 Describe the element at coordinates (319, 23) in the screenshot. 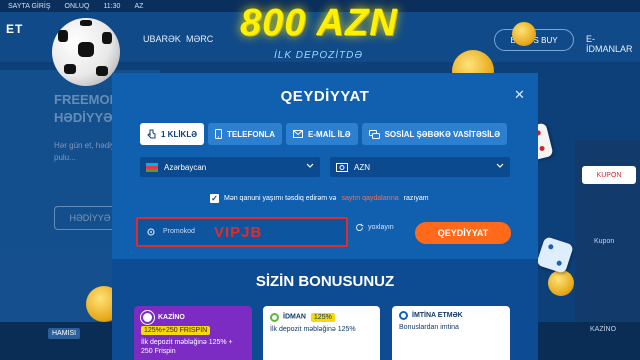

I see `promo-headline: 800 AZN` at that location.